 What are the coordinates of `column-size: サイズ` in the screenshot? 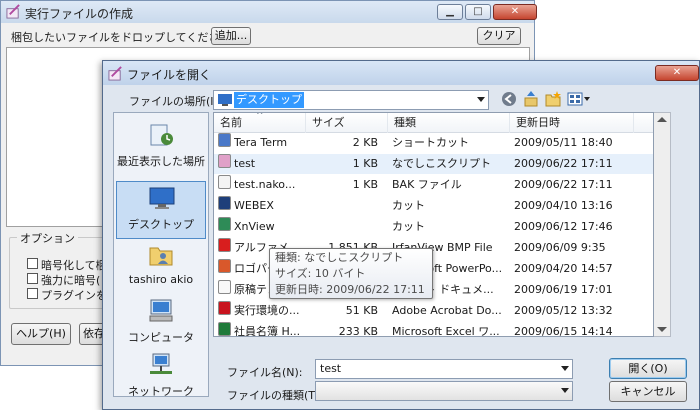 It's located at (347, 123).